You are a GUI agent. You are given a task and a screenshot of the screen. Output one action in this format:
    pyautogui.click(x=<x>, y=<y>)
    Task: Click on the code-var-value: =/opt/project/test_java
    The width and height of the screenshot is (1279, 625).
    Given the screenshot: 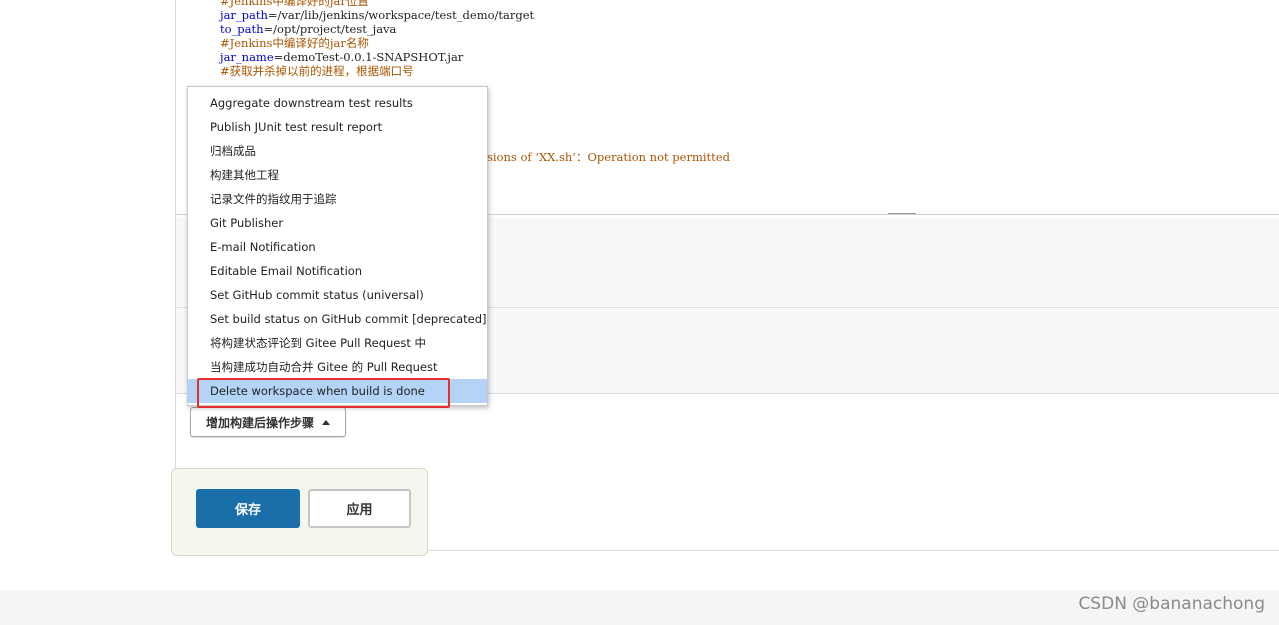 What is the action you would take?
    pyautogui.click(x=330, y=29)
    